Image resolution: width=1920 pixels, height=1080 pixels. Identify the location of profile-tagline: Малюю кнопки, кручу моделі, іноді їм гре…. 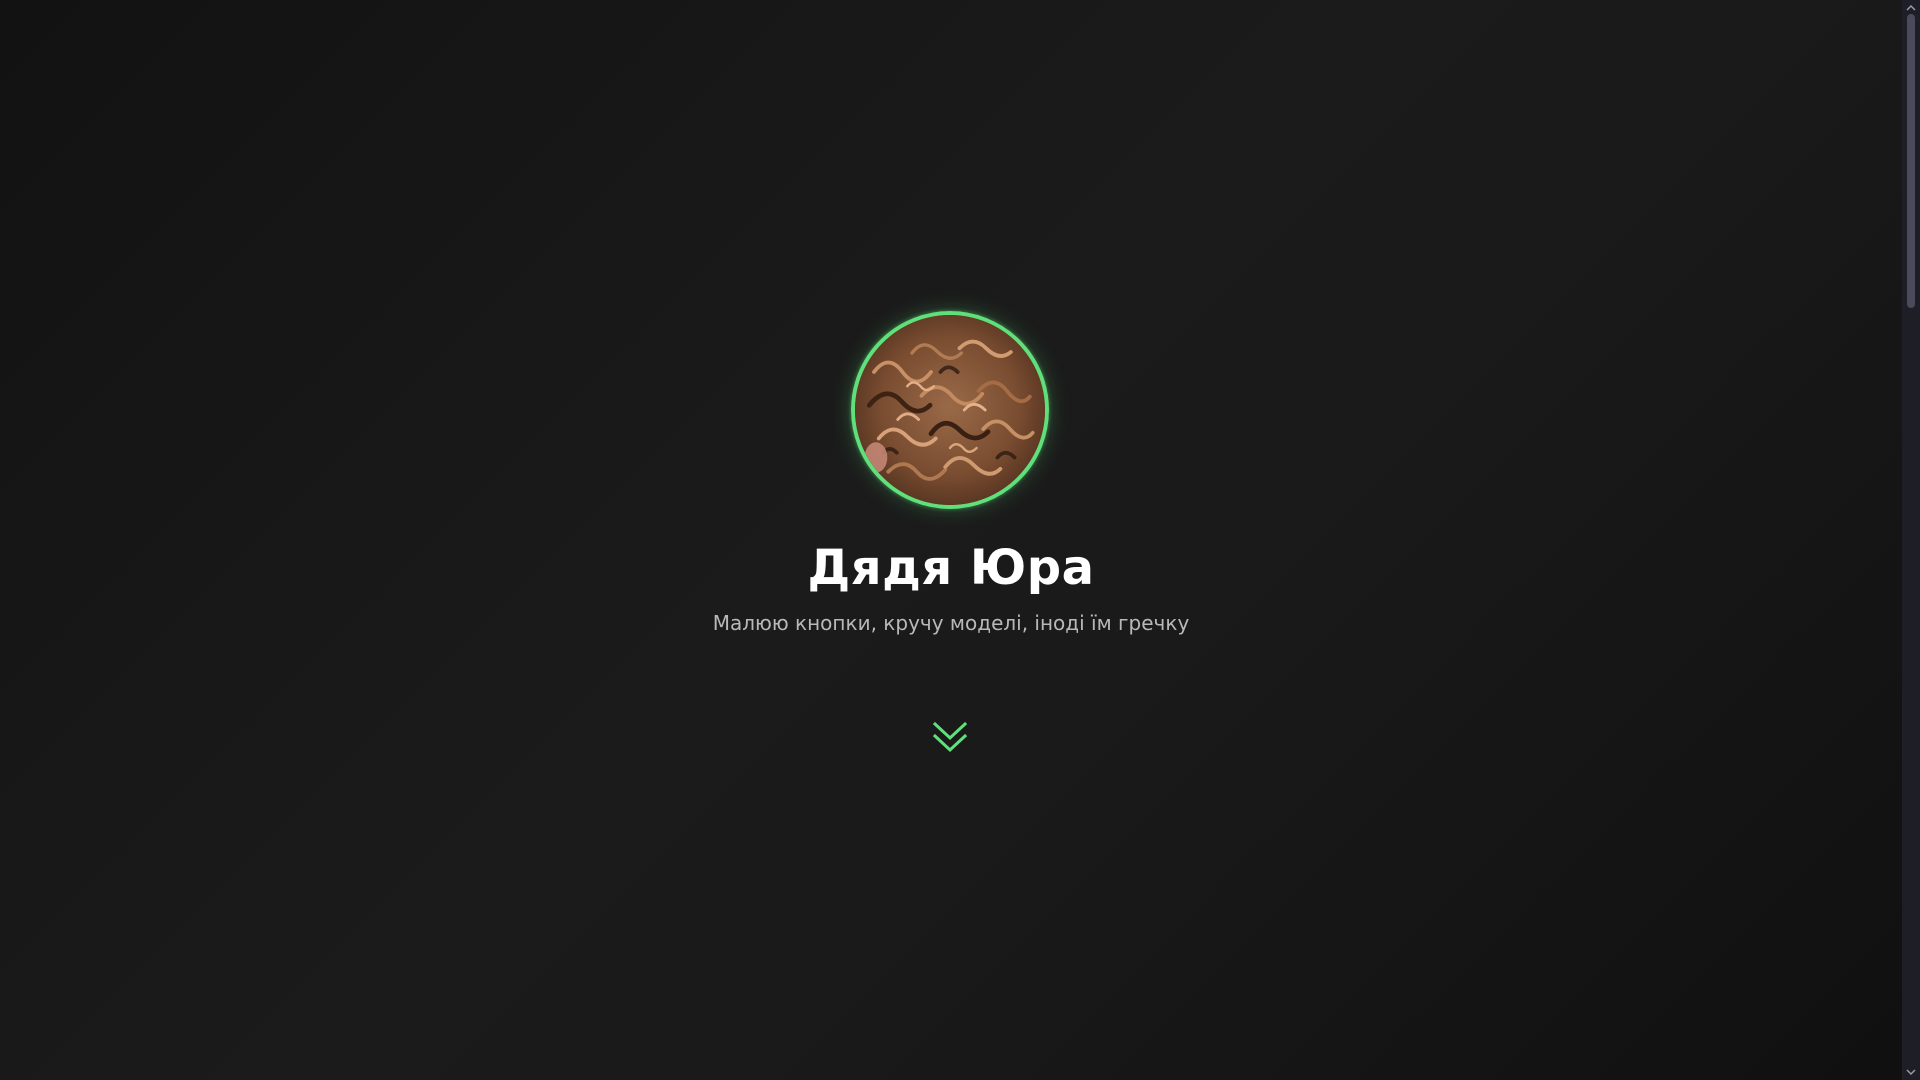
(951, 623).